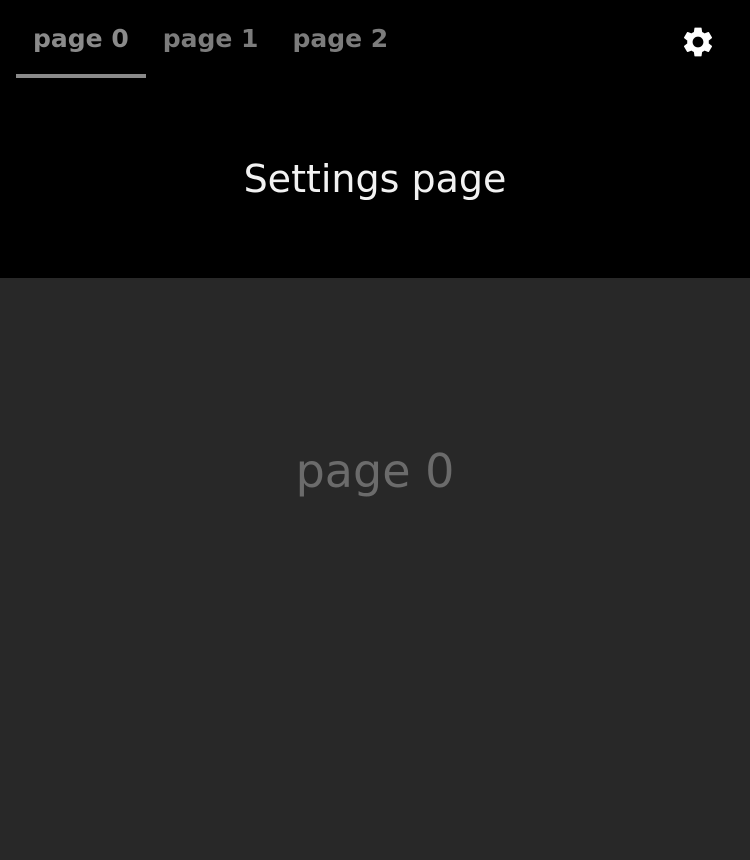  I want to click on tab-page-1: page 1, so click(211, 39).